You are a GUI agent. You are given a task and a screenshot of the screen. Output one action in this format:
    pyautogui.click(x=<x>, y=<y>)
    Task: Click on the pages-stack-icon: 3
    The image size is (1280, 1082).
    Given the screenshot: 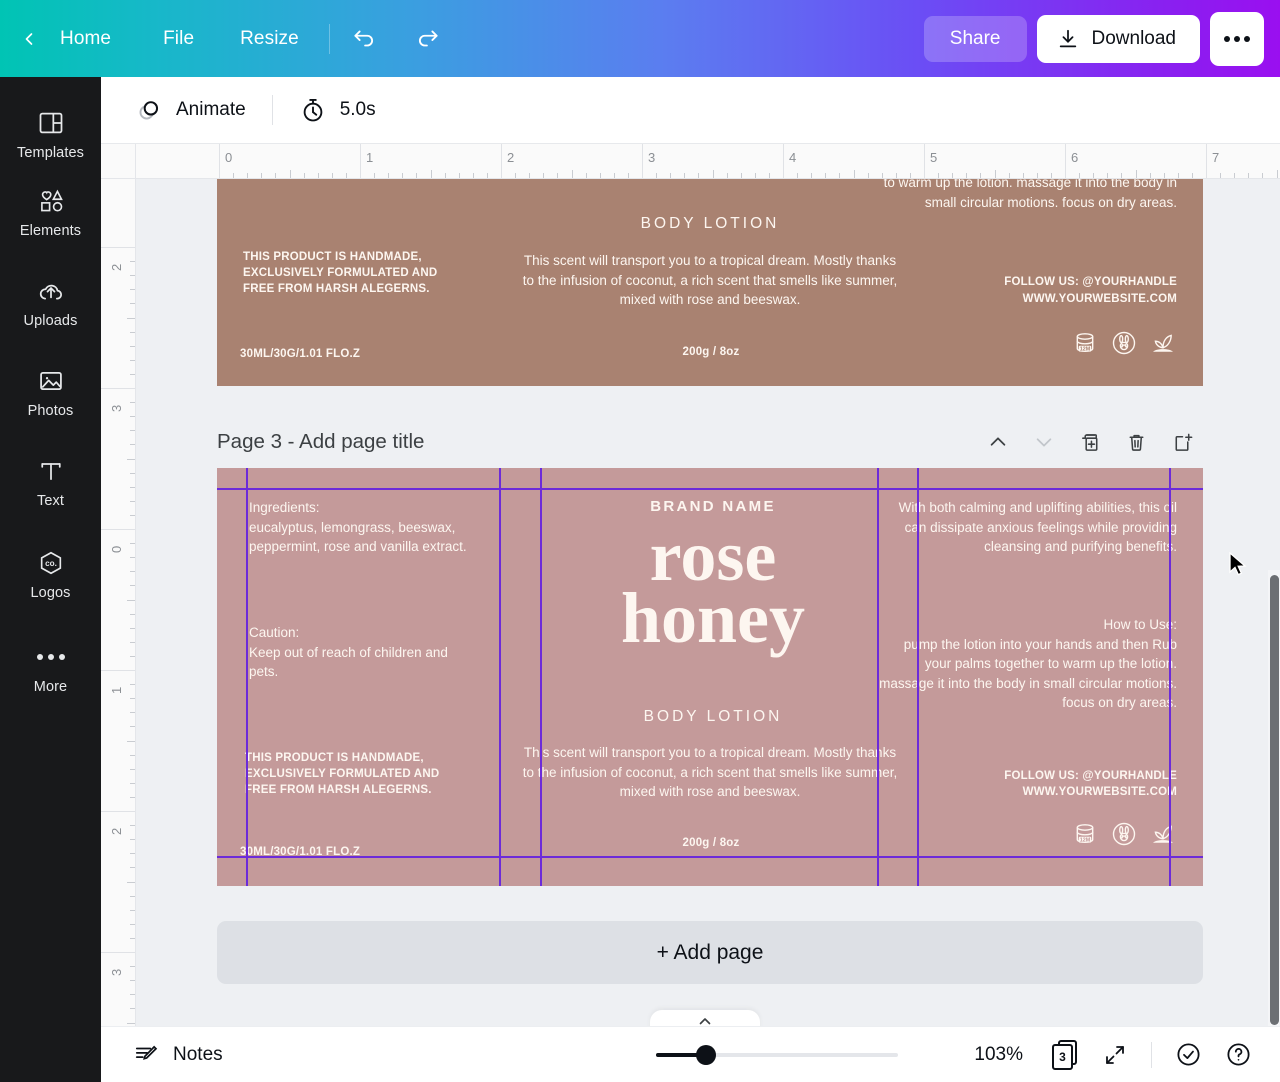 What is the action you would take?
    pyautogui.click(x=1065, y=1054)
    